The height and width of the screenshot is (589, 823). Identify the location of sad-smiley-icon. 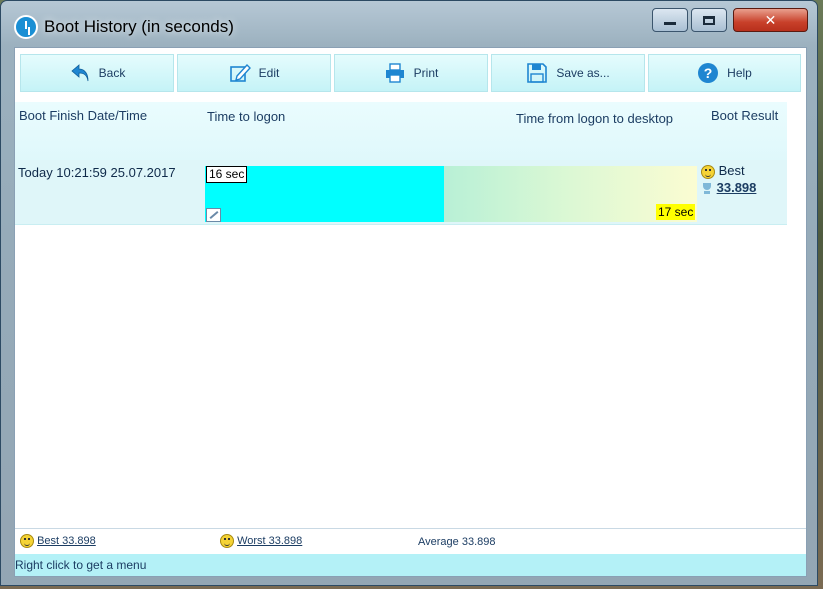
(227, 541).